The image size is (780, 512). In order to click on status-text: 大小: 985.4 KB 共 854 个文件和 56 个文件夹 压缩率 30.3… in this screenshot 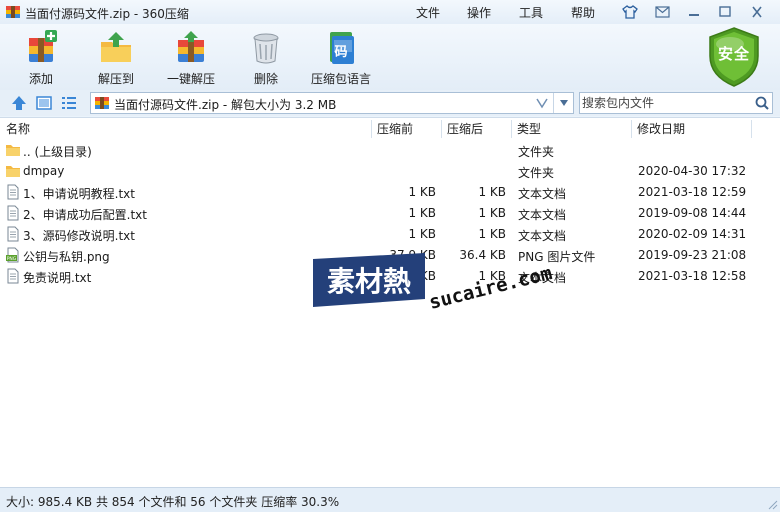, I will do `click(173, 502)`.